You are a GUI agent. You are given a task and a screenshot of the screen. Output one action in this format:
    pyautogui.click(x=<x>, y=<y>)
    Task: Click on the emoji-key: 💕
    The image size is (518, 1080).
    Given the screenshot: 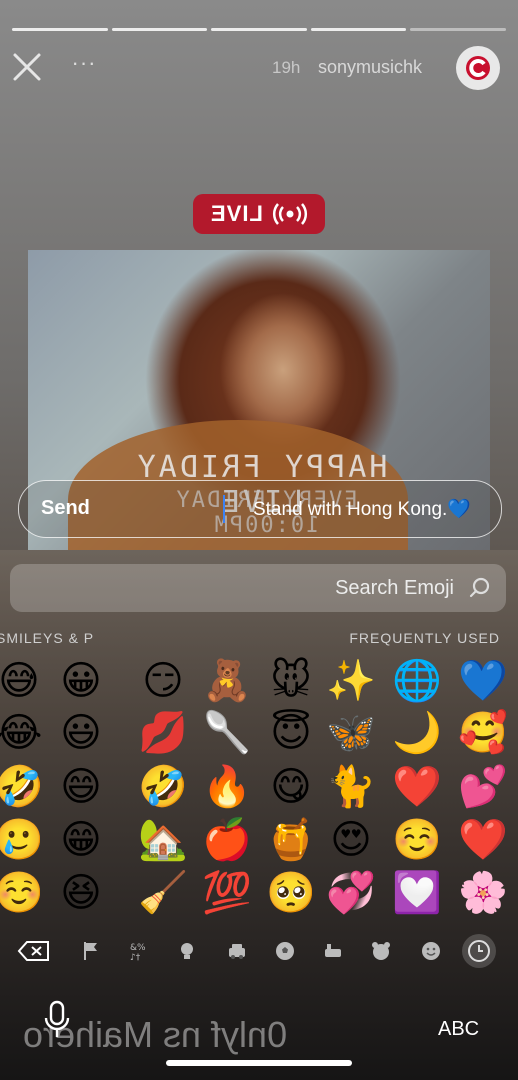 What is the action you would take?
    pyautogui.click(x=483, y=787)
    